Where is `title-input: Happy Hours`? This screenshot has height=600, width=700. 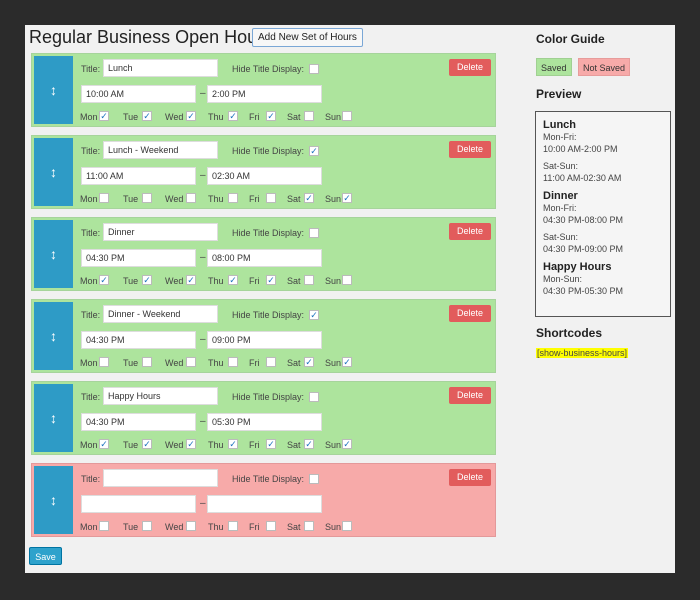 title-input: Happy Hours is located at coordinates (160, 396).